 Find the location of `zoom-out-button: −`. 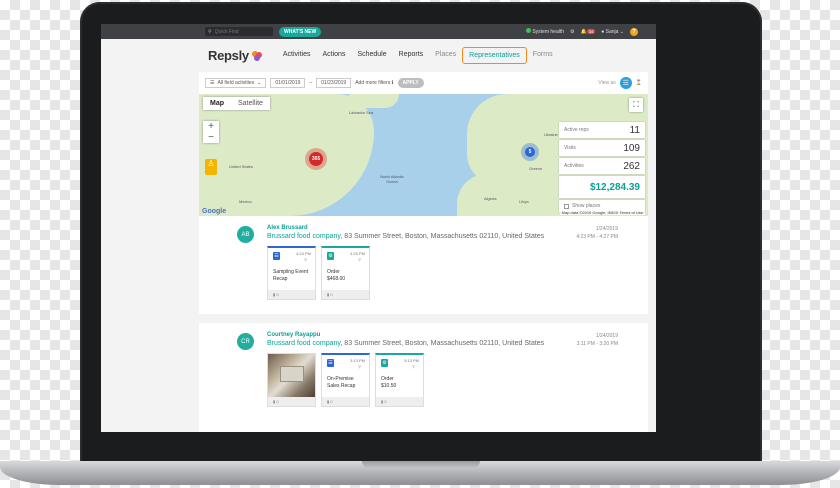

zoom-out-button: − is located at coordinates (211, 137).